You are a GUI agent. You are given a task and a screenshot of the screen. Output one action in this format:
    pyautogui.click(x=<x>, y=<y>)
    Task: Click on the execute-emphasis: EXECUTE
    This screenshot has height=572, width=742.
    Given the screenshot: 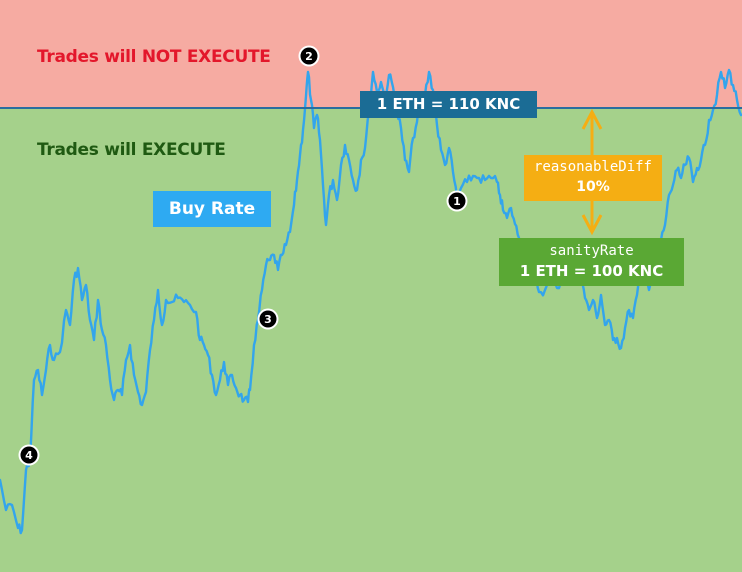 What is the action you would take?
    pyautogui.click(x=183, y=150)
    